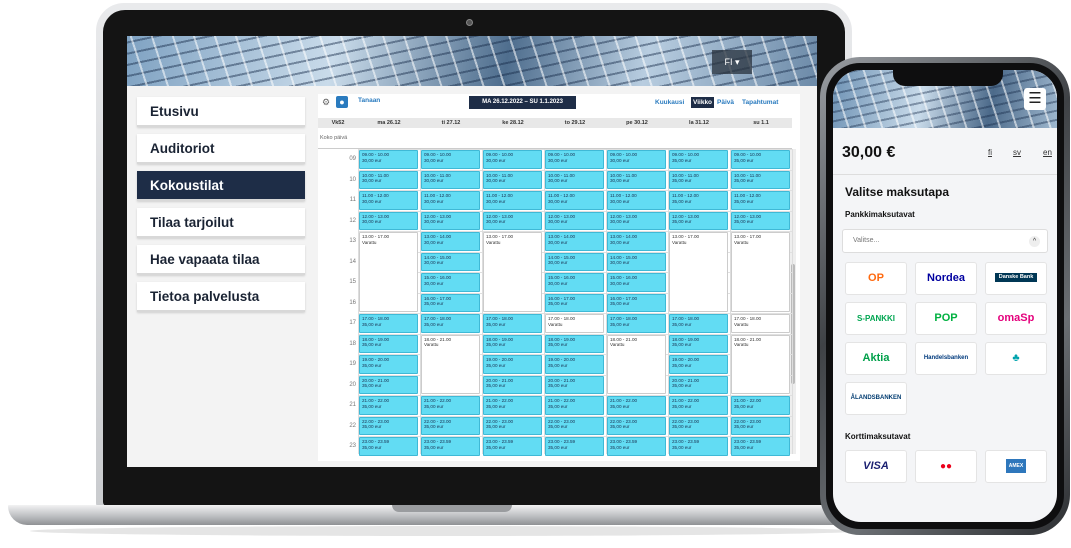 Image resolution: width=1071 pixels, height=548 pixels. What do you see at coordinates (1016, 278) in the screenshot?
I see `danske-logo: Danske Bank` at bounding box center [1016, 278].